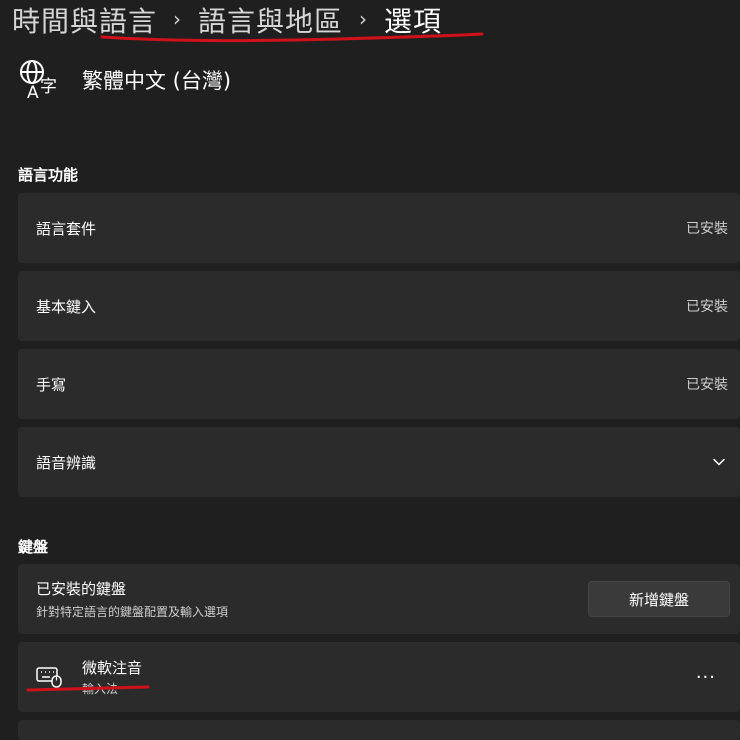 The height and width of the screenshot is (740, 740). What do you see at coordinates (270, 20) in the screenshot?
I see `breadcrumb-language-region: 語言與地區` at bounding box center [270, 20].